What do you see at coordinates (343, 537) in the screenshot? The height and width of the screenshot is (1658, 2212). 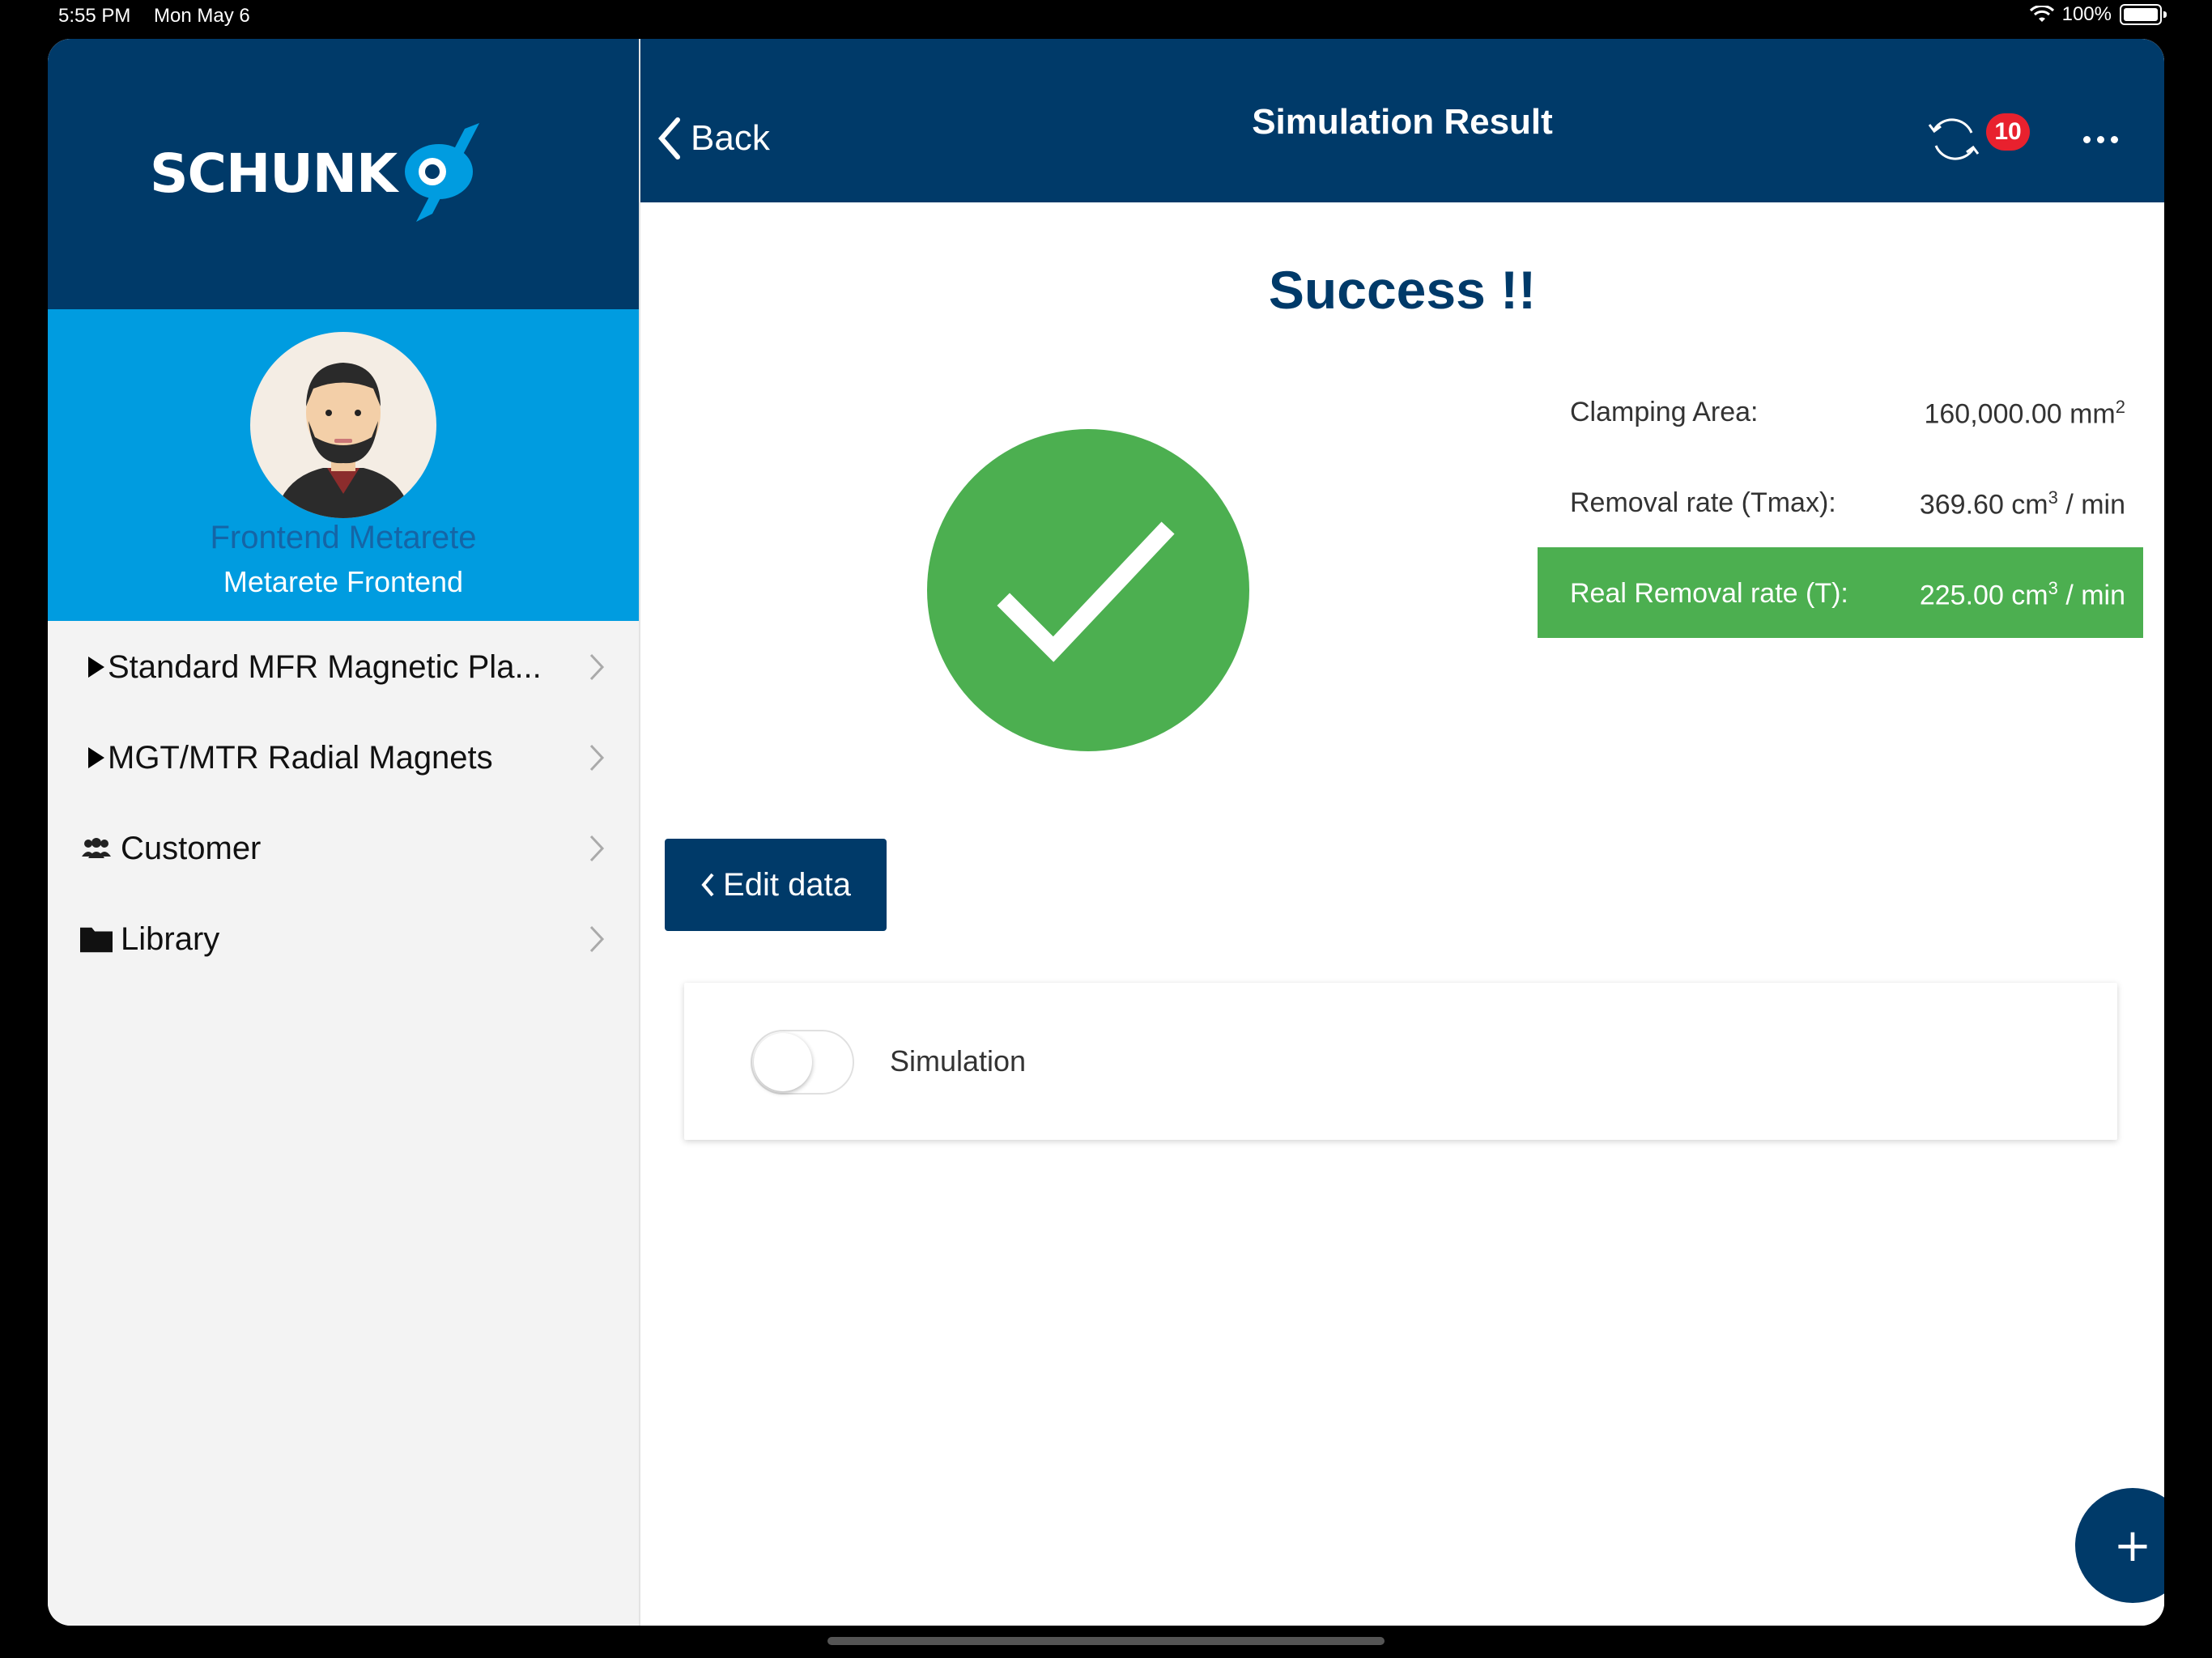 I see `profile-name: Frontend Metarete` at bounding box center [343, 537].